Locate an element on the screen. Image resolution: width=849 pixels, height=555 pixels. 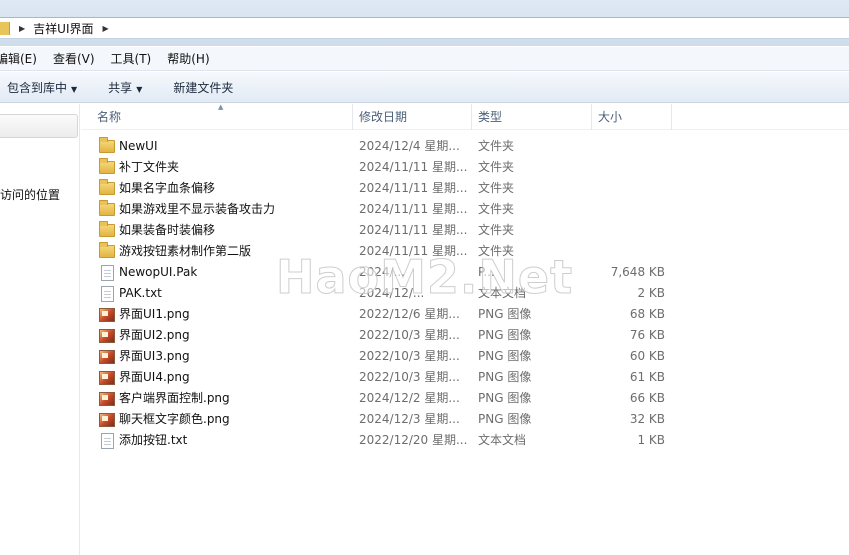
file-name: 如果装备时装偏移 is located at coordinates (167, 230).